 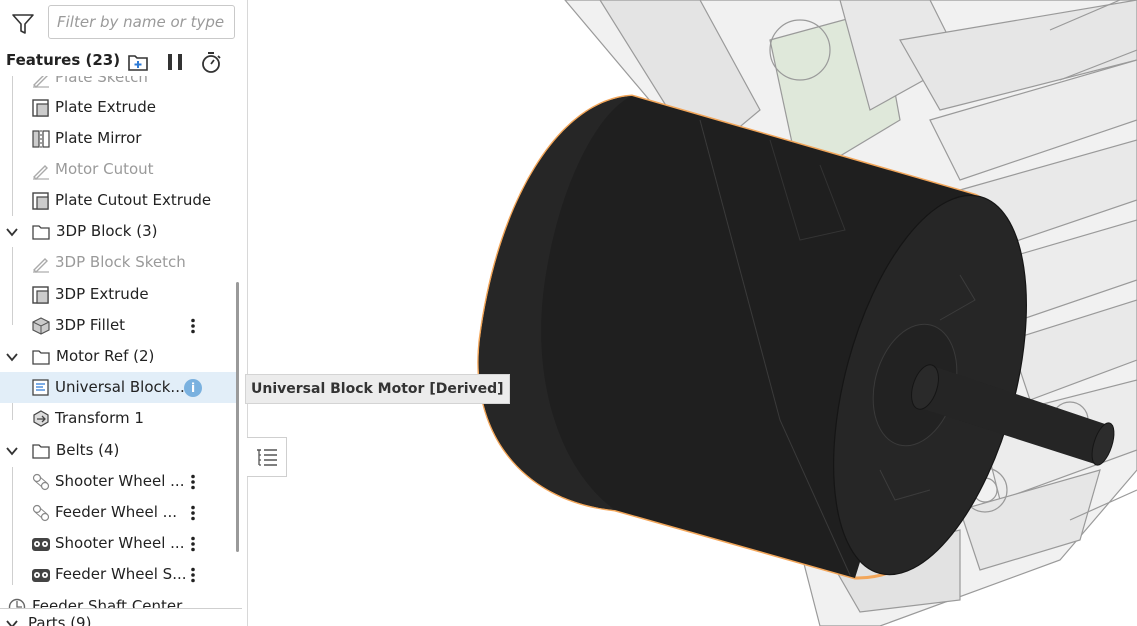 I want to click on list-icon, so click(x=267, y=457).